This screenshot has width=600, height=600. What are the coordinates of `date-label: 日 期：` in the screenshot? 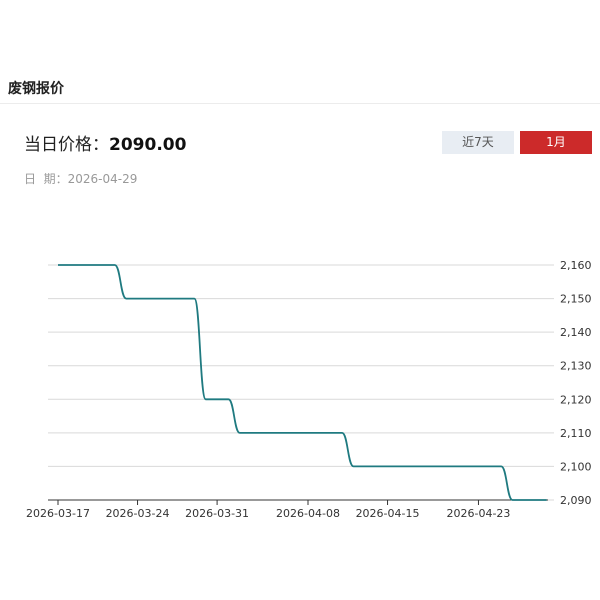 It's located at (46, 179).